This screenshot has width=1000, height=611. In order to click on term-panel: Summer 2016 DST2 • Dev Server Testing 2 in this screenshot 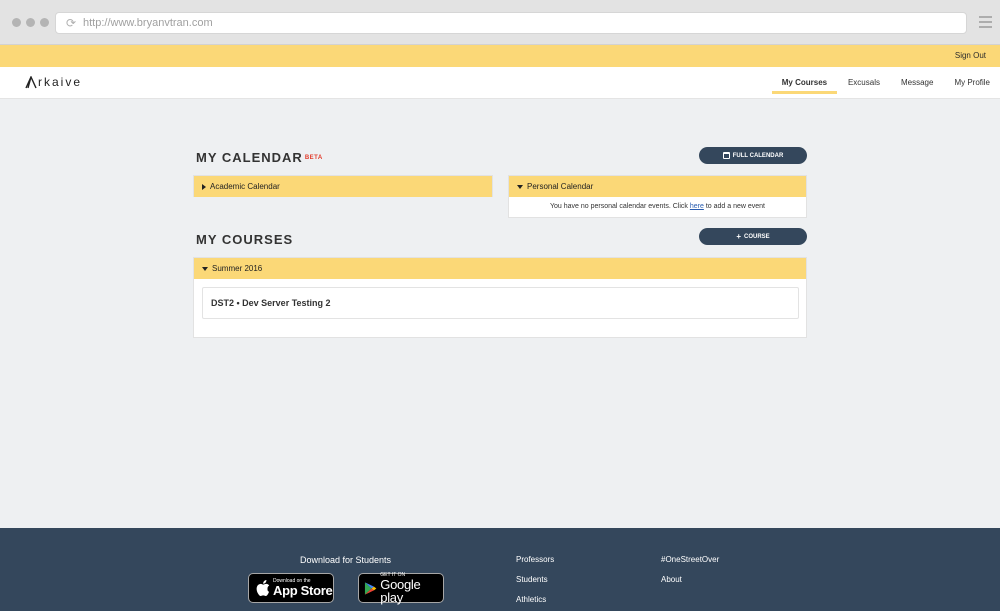, I will do `click(500, 297)`.